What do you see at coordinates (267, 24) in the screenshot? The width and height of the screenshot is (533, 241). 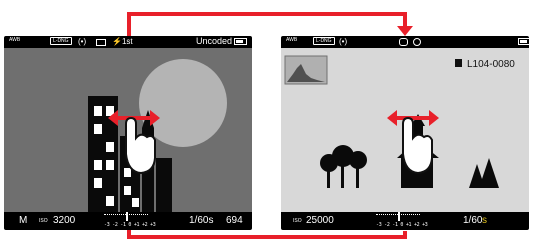 I see `top-arrow` at bounding box center [267, 24].